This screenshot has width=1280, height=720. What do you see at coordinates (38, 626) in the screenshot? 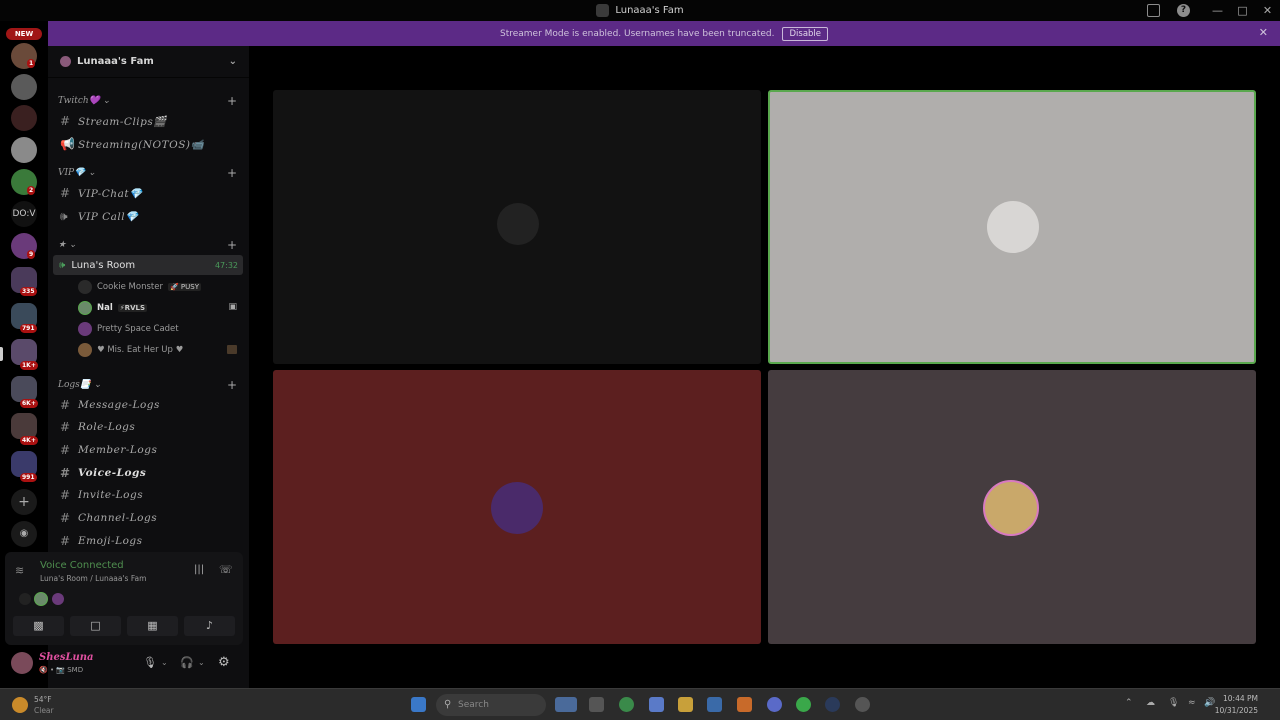
I see `camera-off-button: ▩` at bounding box center [38, 626].